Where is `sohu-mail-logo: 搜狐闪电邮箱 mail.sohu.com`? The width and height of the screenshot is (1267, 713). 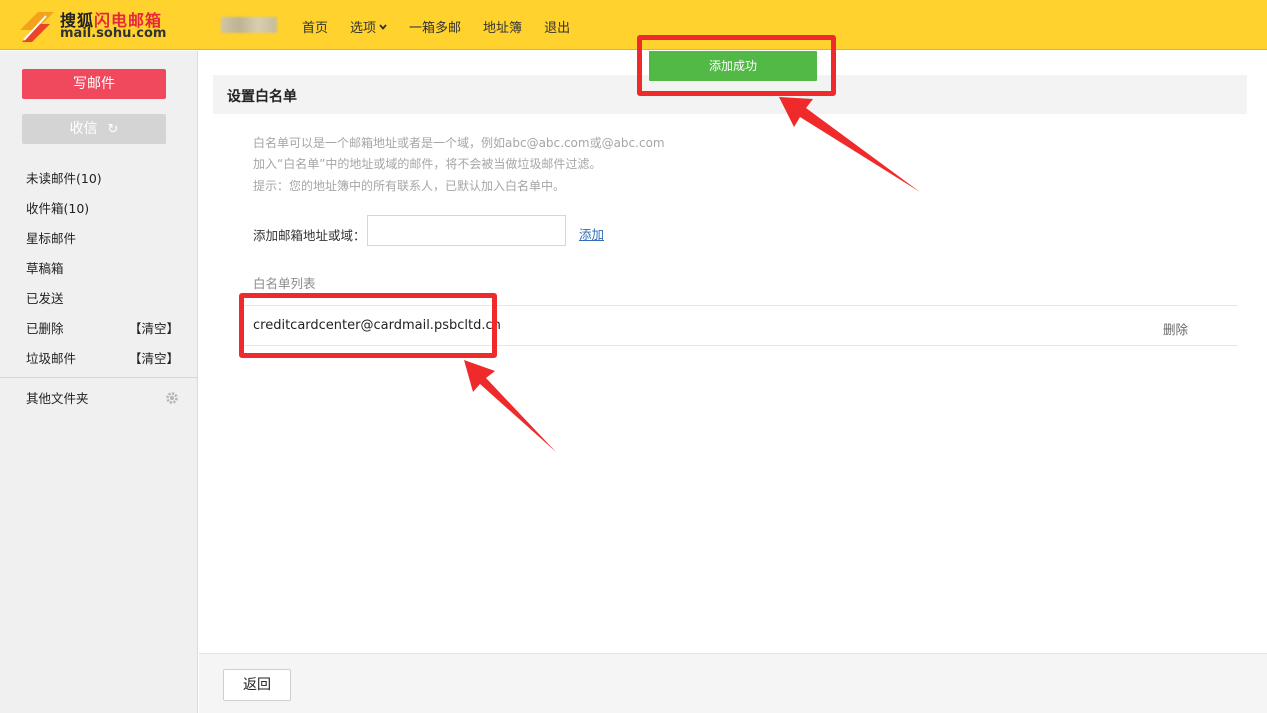 sohu-mail-logo: 搜狐闪电邮箱 mail.sohu.com is located at coordinates (90, 25).